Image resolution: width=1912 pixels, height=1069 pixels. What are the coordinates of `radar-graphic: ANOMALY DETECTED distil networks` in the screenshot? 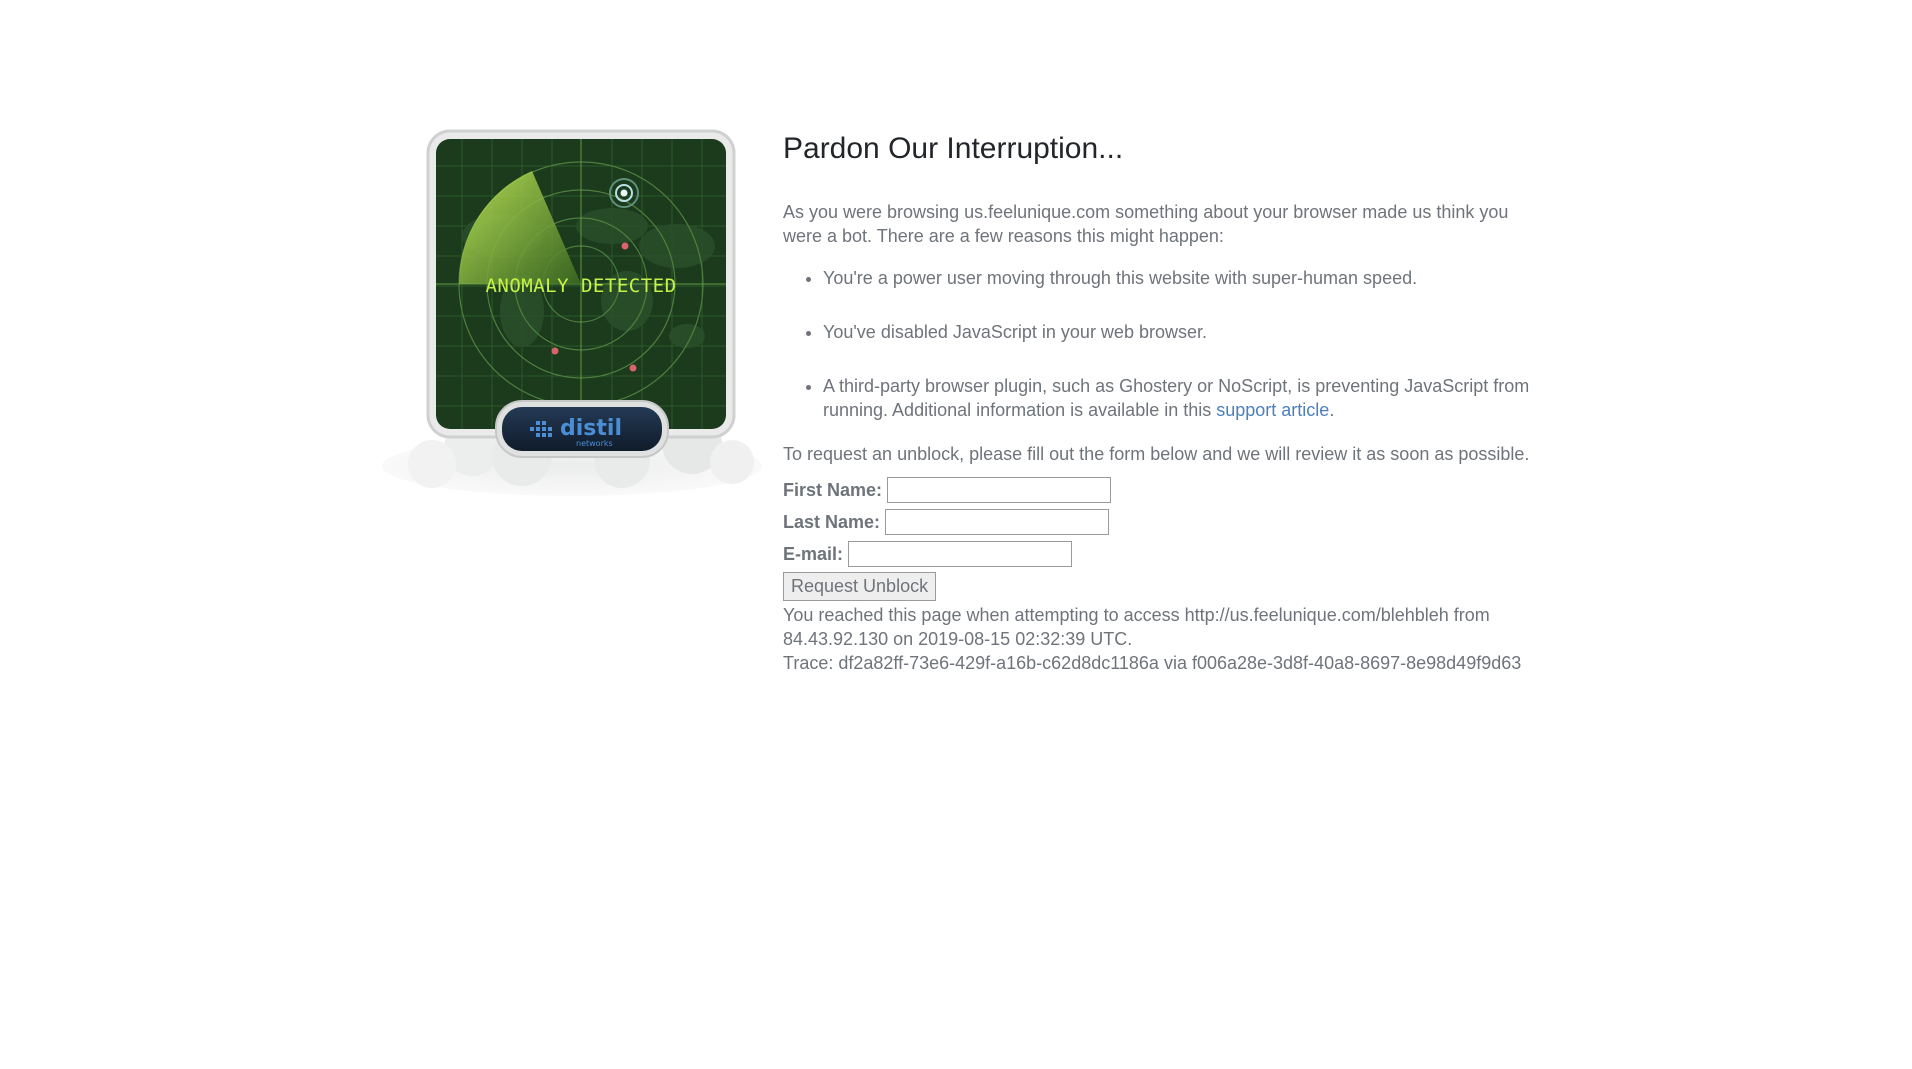 It's located at (572, 312).